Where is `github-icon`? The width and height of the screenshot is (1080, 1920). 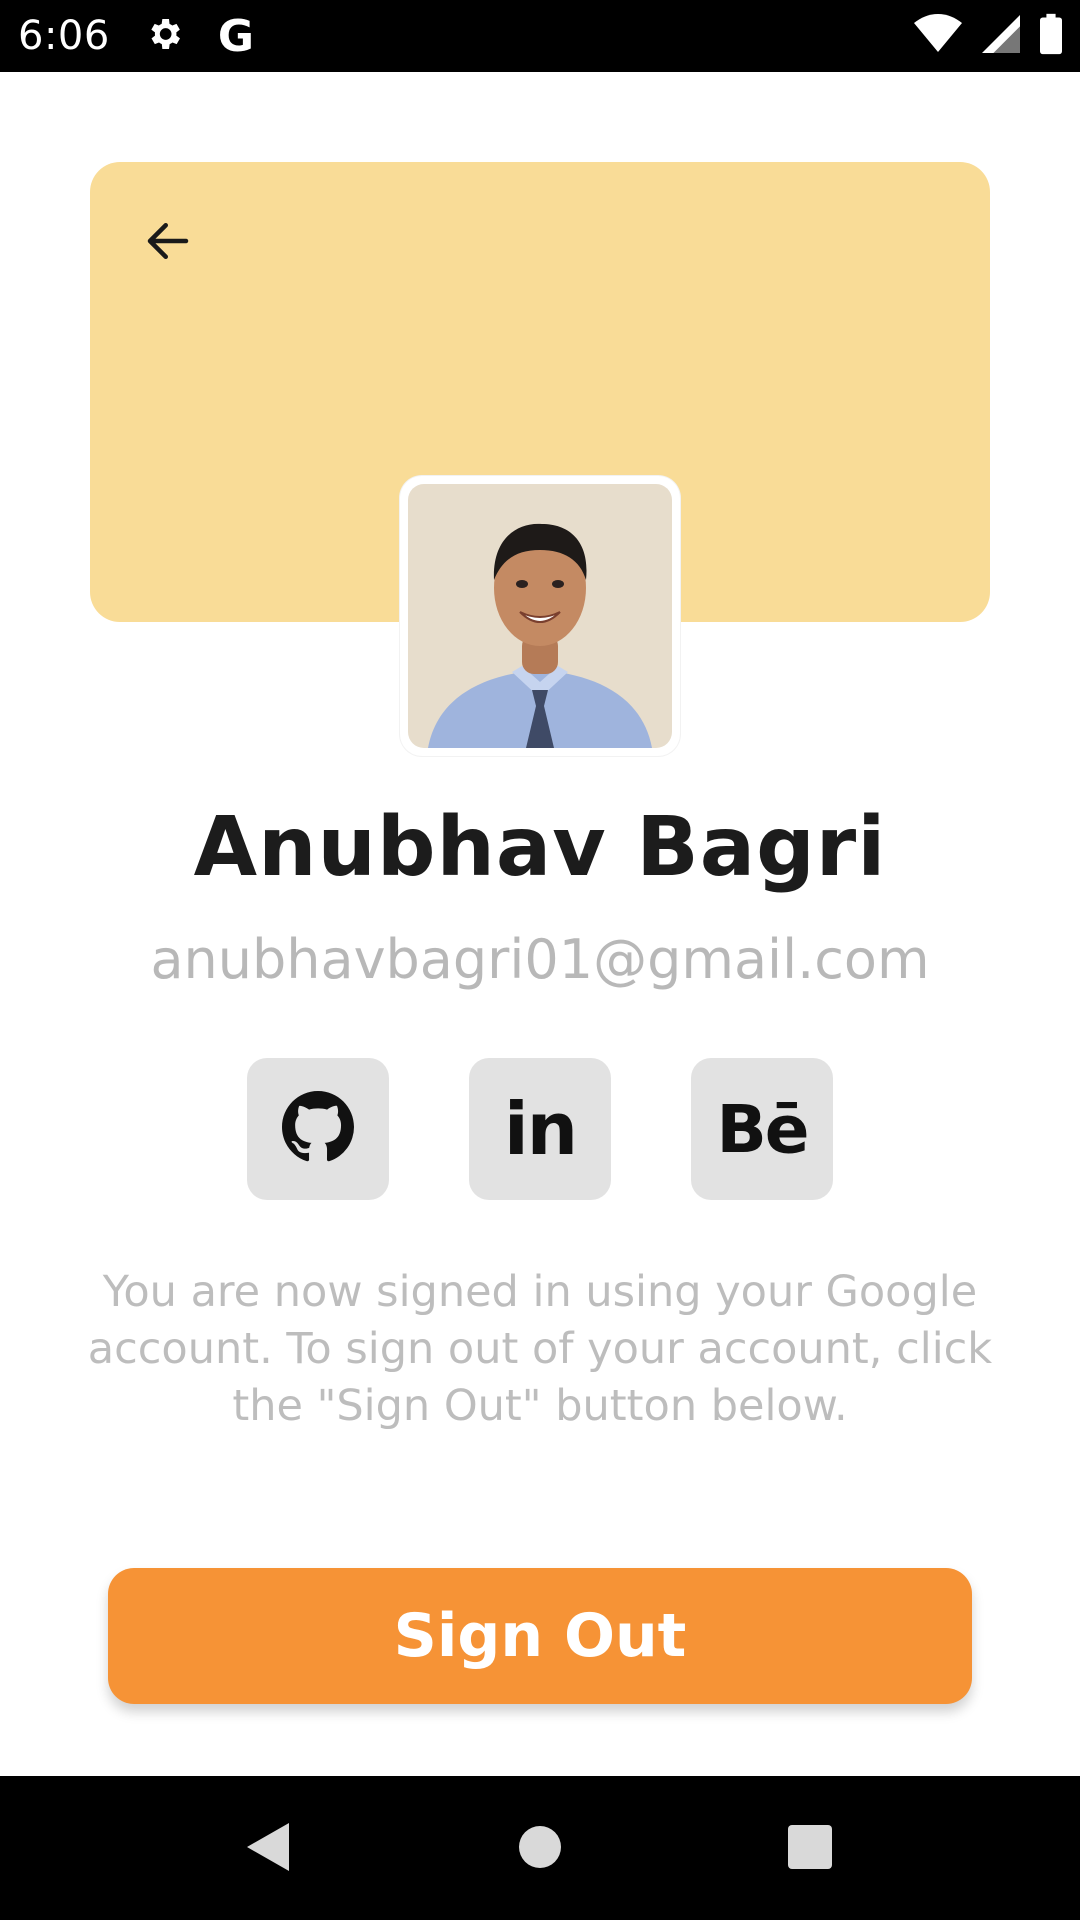
github-icon is located at coordinates (318, 1129).